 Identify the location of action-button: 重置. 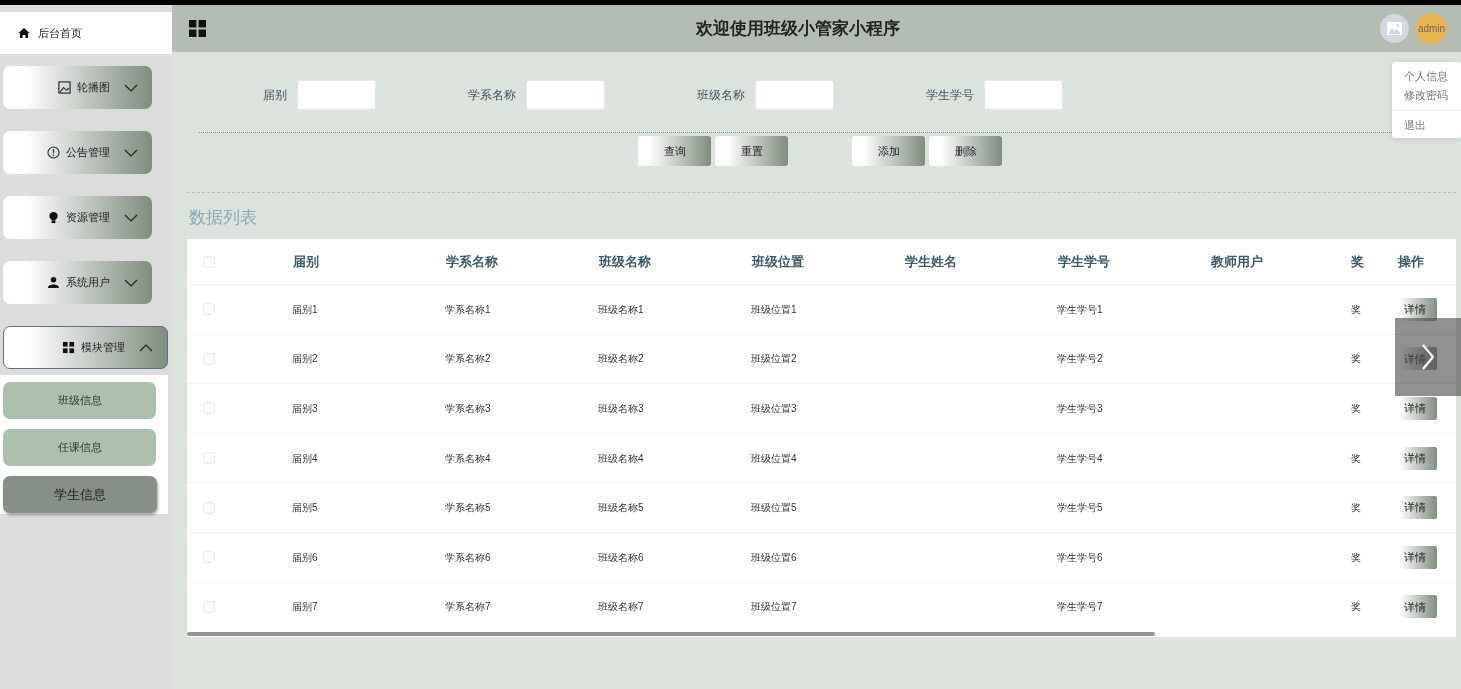
(751, 151).